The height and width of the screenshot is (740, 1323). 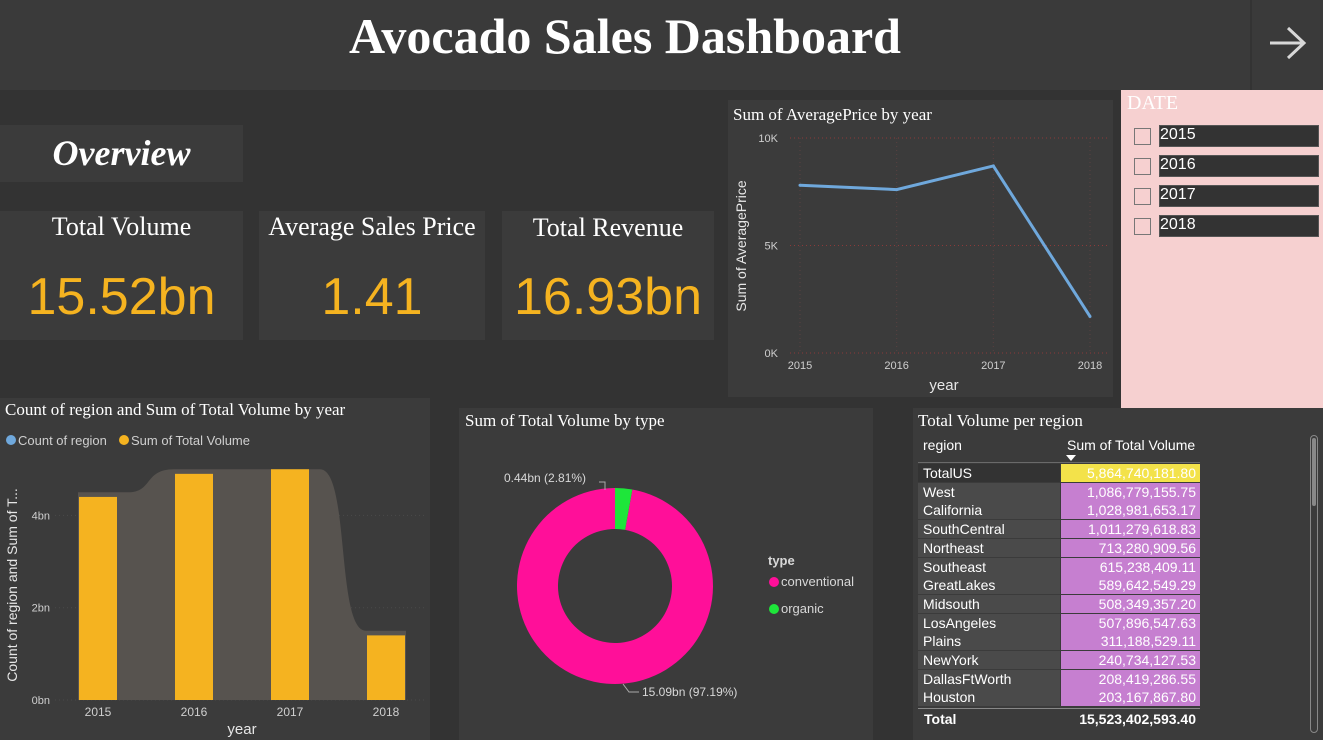 I want to click on y-tick-label: 0K, so click(x=772, y=354).